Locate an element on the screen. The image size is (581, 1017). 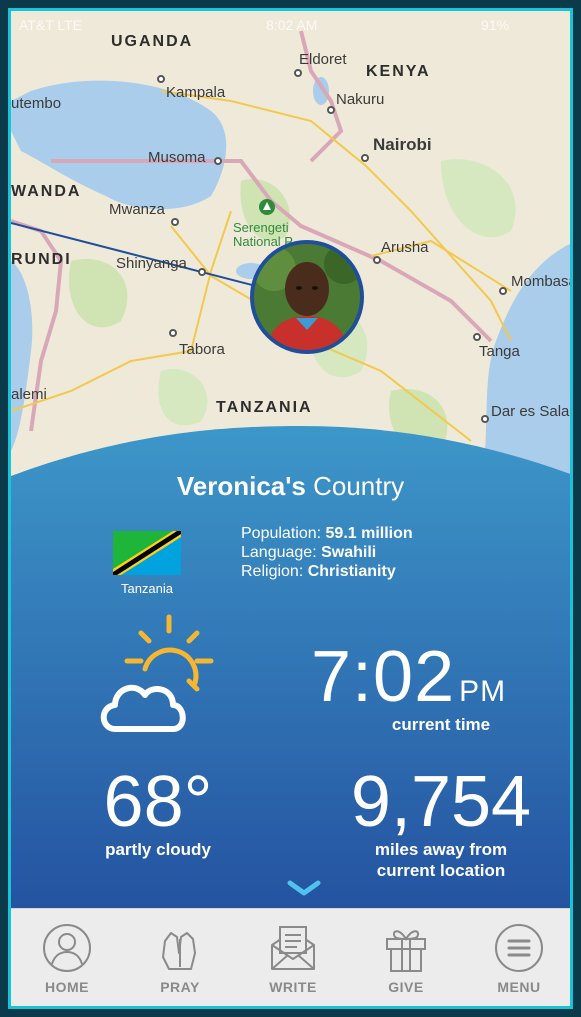
map-label-burundi: RUNDI is located at coordinates (41, 259).